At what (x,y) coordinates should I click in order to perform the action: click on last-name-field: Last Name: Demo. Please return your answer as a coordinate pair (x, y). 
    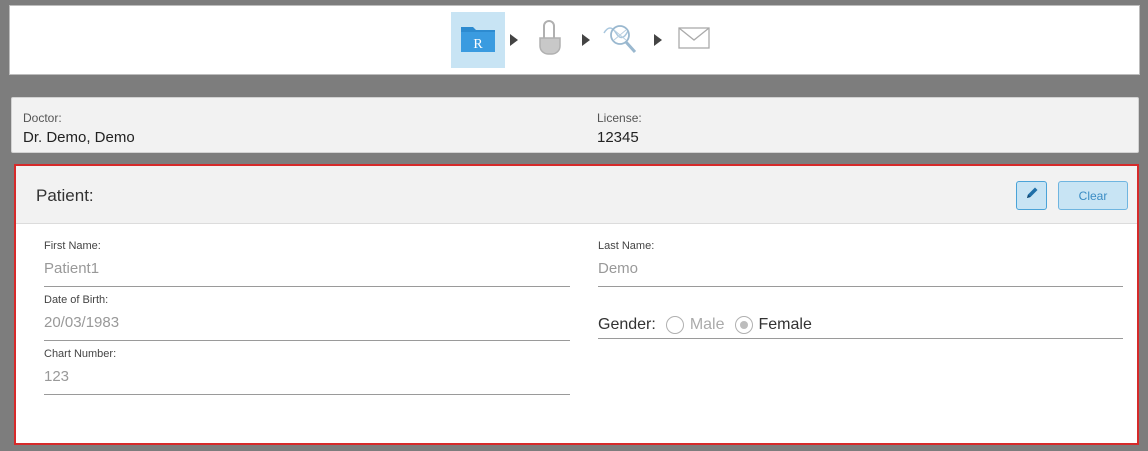
    Looking at the image, I should click on (860, 265).